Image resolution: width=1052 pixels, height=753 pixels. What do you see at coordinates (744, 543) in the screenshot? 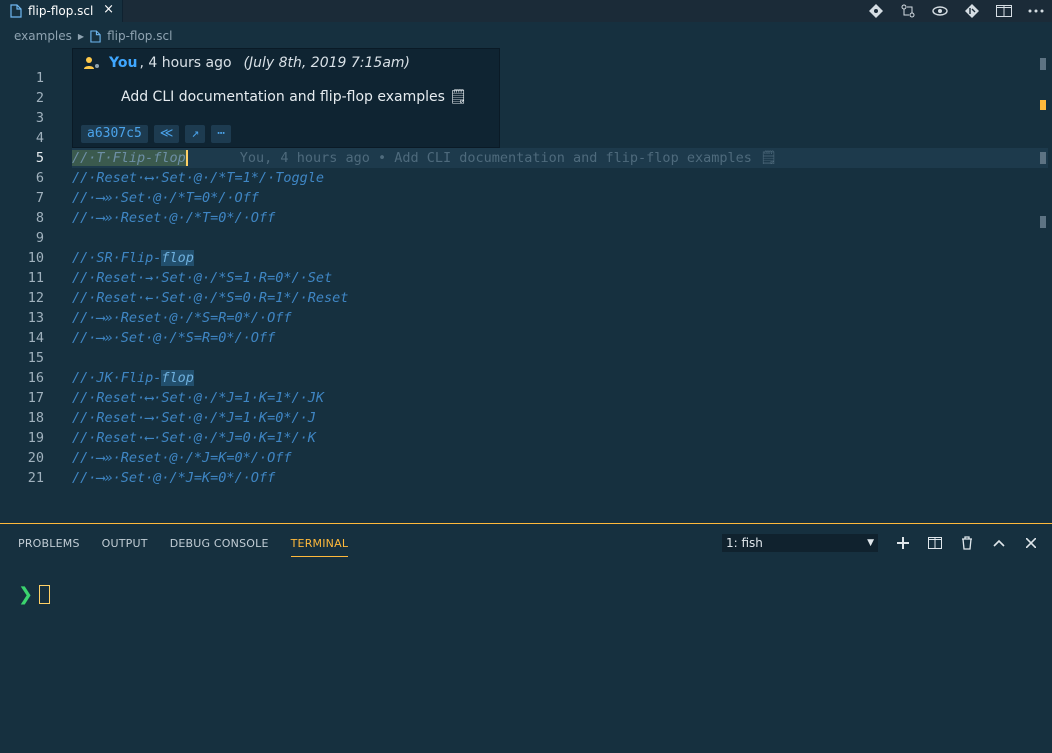
I see `terminal-select-value: 1: fish` at bounding box center [744, 543].